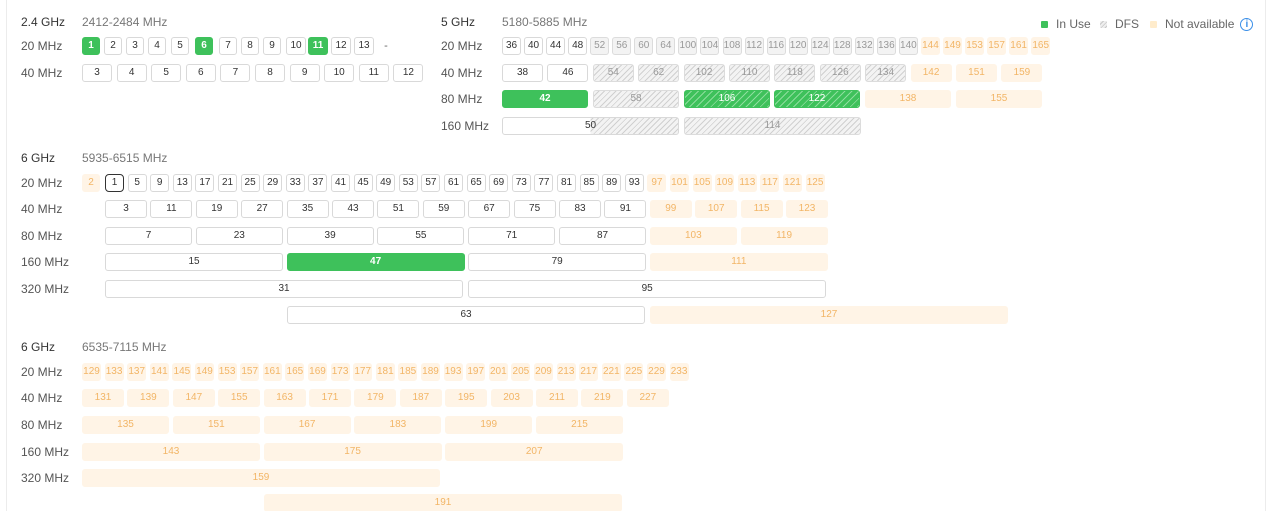 The image size is (1280, 511). What do you see at coordinates (656, 372) in the screenshot?
I see `channel-229-button: 229` at bounding box center [656, 372].